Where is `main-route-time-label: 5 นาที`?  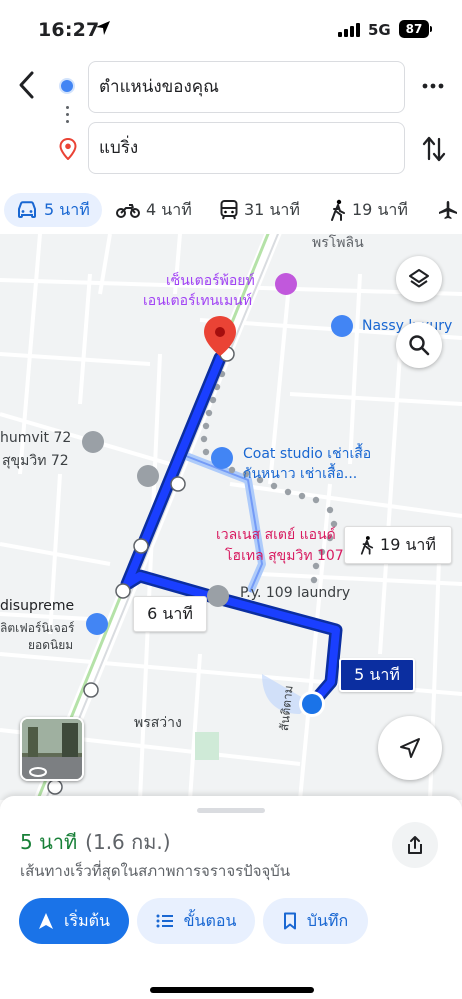 main-route-time-label: 5 นาที is located at coordinates (377, 674).